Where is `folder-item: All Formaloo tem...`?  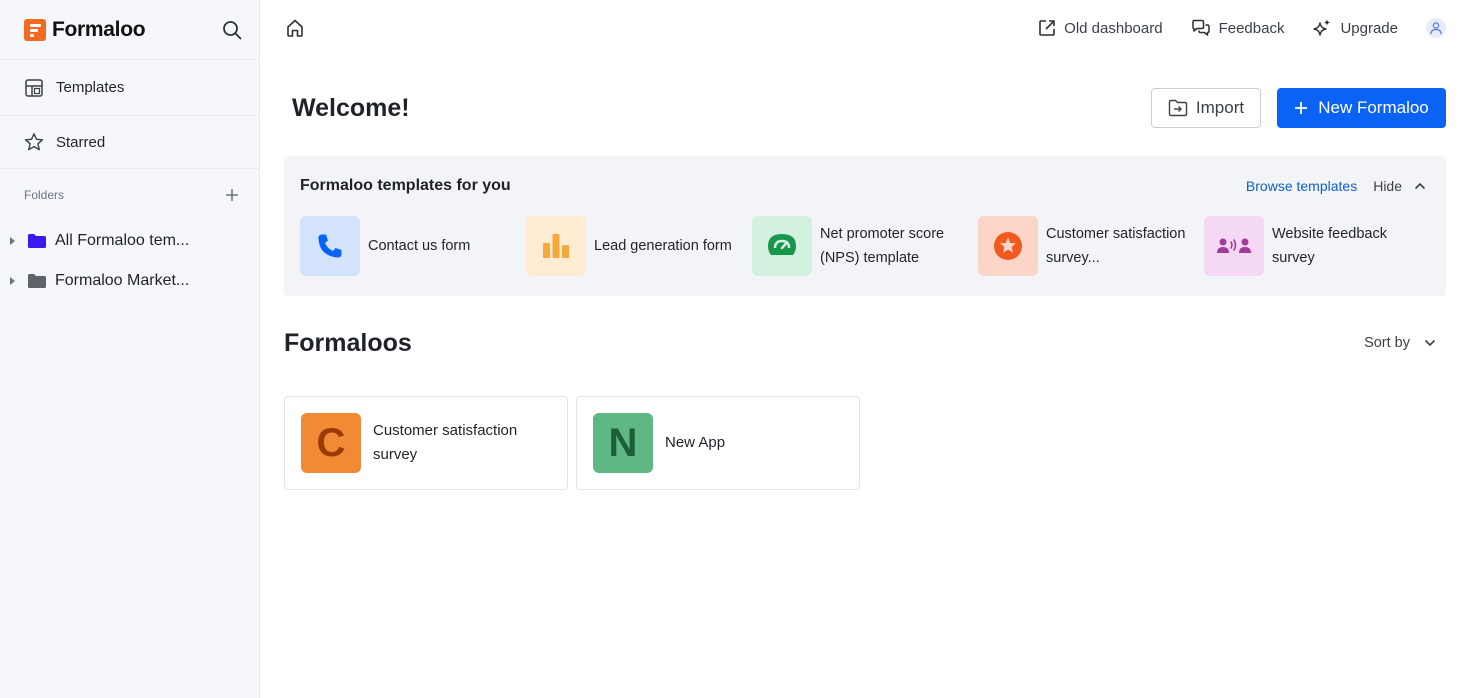
folder-item: All Formaloo tem... is located at coordinates (129, 241).